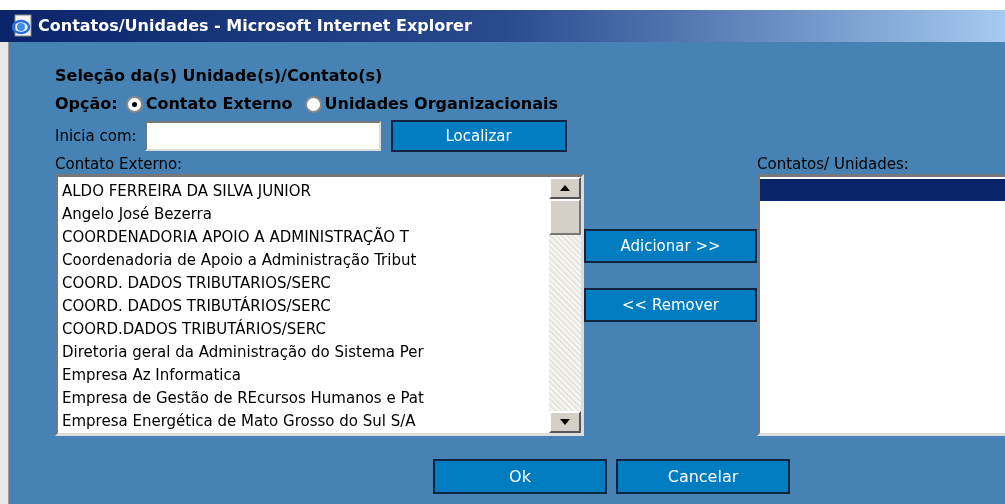 The image size is (1005, 504). What do you see at coordinates (670, 246) in the screenshot?
I see `transfer-button: Adicionar >>` at bounding box center [670, 246].